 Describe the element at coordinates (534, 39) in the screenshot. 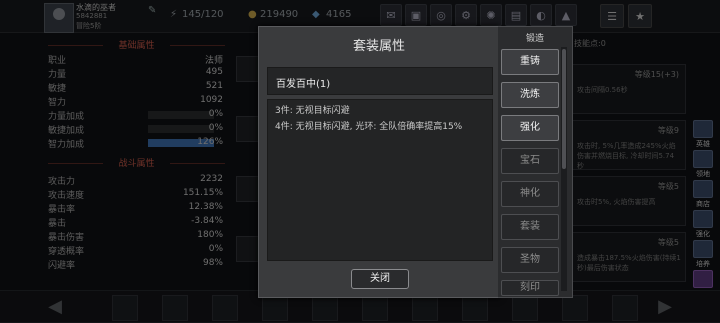

I see `forge-title: 锻造` at that location.